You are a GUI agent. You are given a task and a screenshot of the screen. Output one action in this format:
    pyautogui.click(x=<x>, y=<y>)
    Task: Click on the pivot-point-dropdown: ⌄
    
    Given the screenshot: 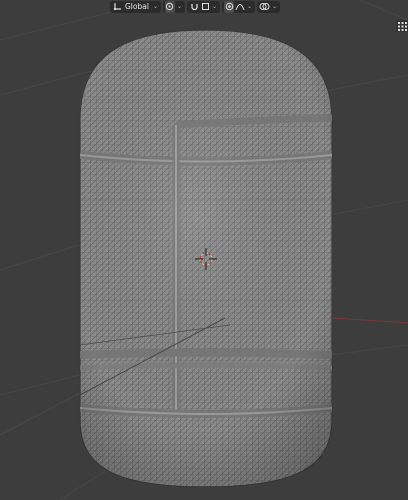 What is the action you would take?
    pyautogui.click(x=173, y=6)
    